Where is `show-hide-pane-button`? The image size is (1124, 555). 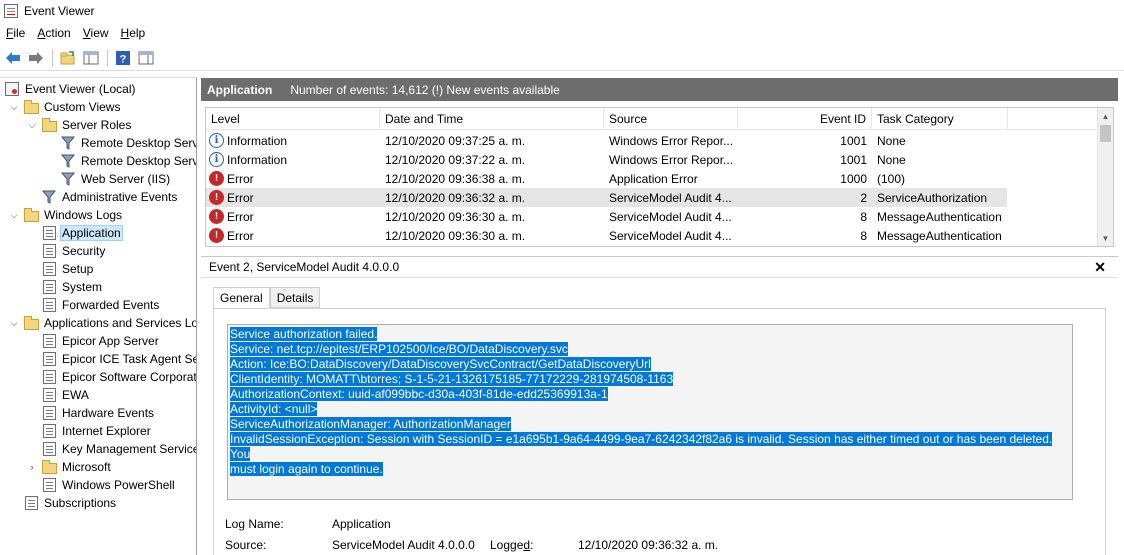 show-hide-pane-button is located at coordinates (91, 58).